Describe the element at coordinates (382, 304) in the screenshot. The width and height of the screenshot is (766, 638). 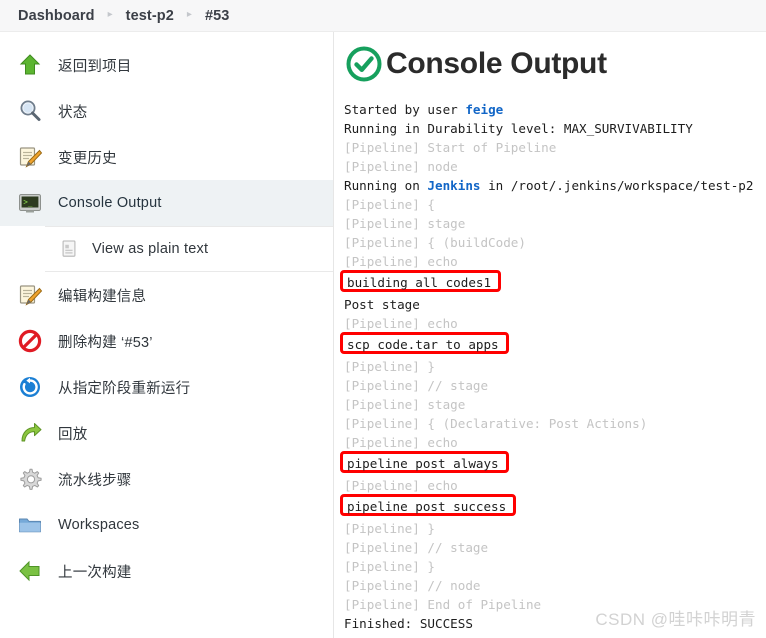
I see `log-line-text: Post stage` at that location.